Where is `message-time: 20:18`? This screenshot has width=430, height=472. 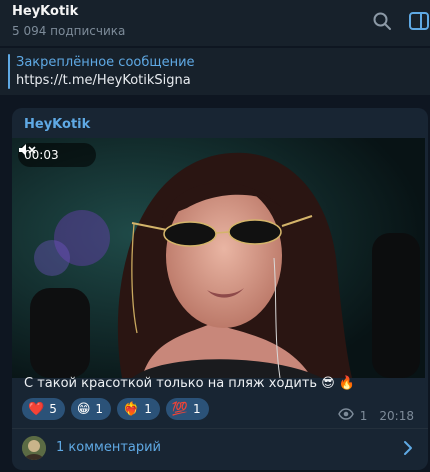 message-time: 20:18 is located at coordinates (396, 415).